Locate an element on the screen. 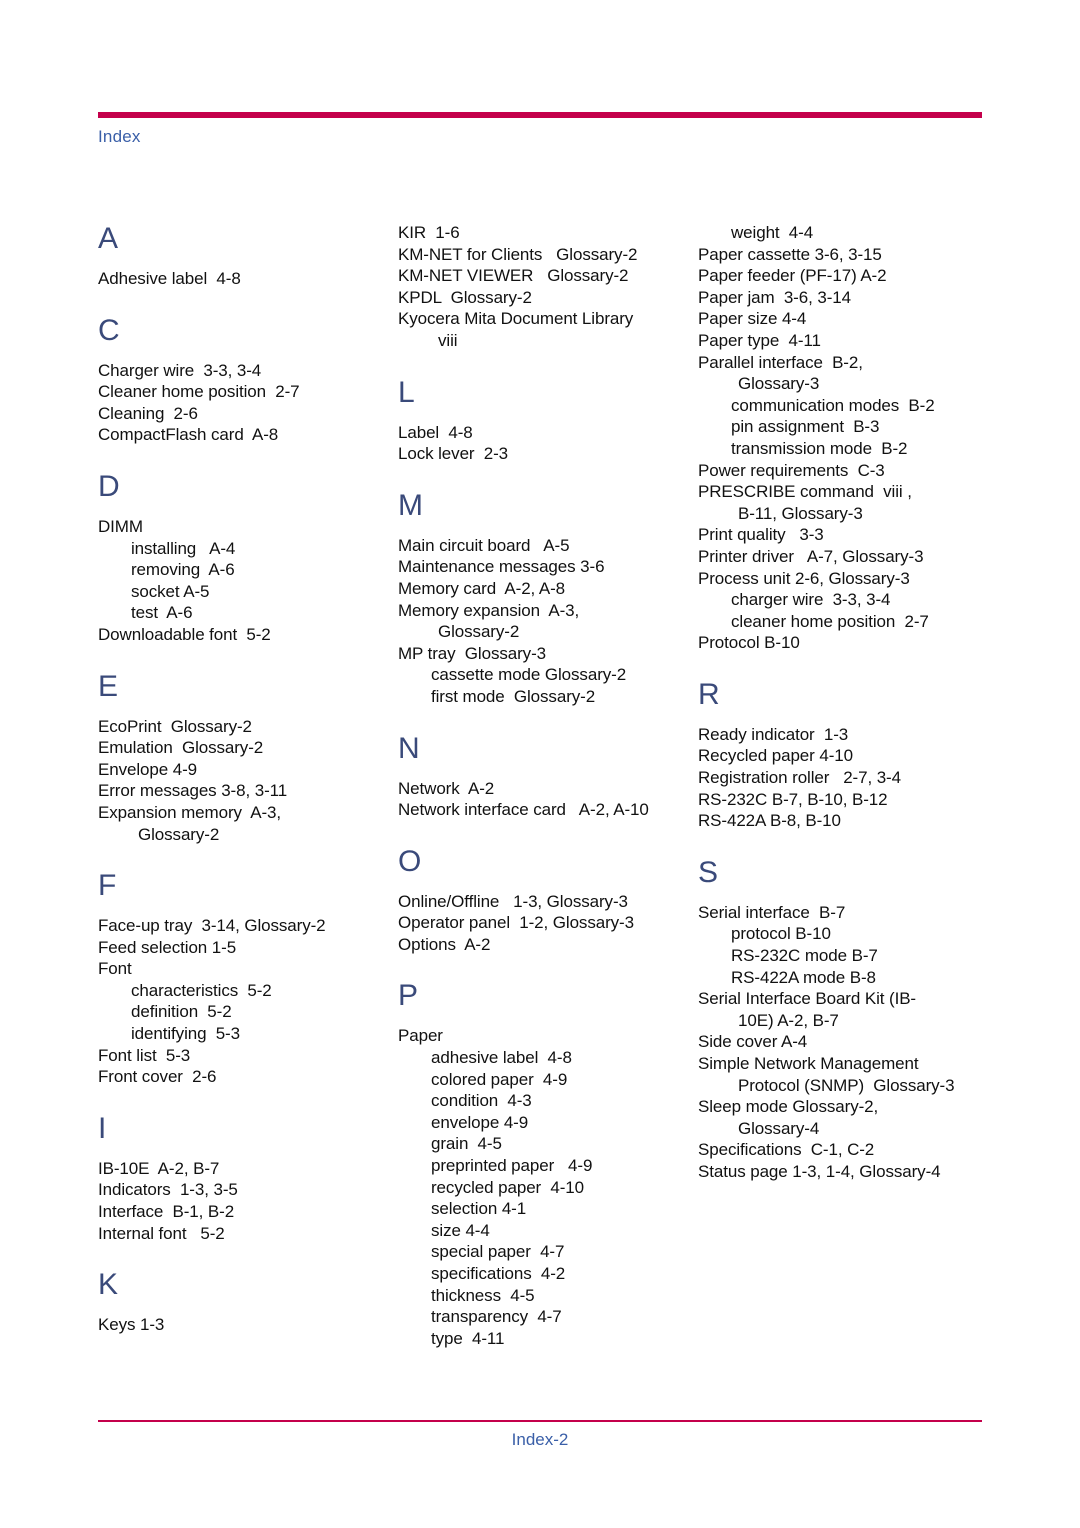 The width and height of the screenshot is (1080, 1528). index-entry: Cleaning 2-6 is located at coordinates (148, 413).